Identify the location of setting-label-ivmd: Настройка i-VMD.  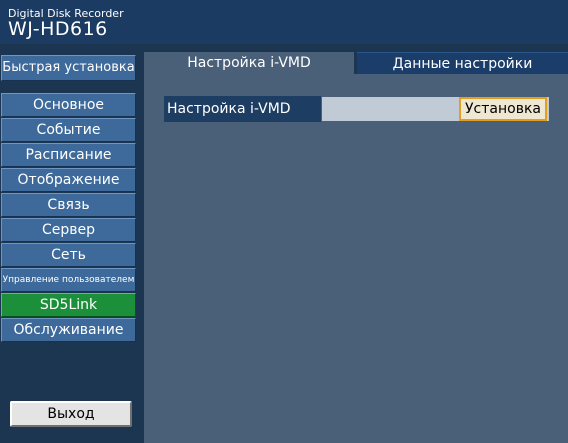
(242, 109).